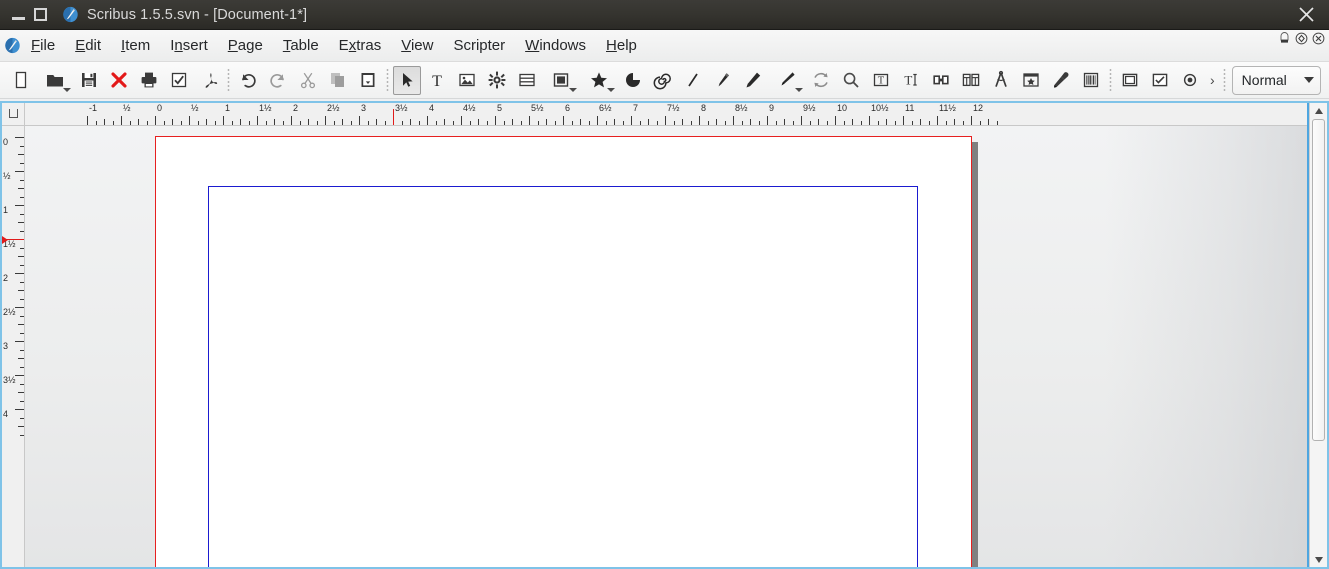  Describe the element at coordinates (599, 80) in the screenshot. I see `polygon-button` at that location.